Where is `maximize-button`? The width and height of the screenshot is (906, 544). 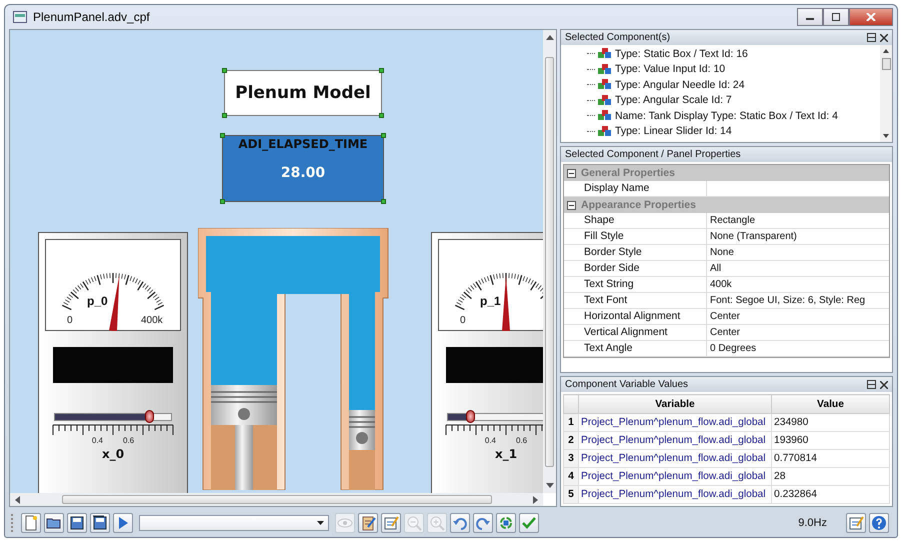
maximize-button is located at coordinates (836, 17).